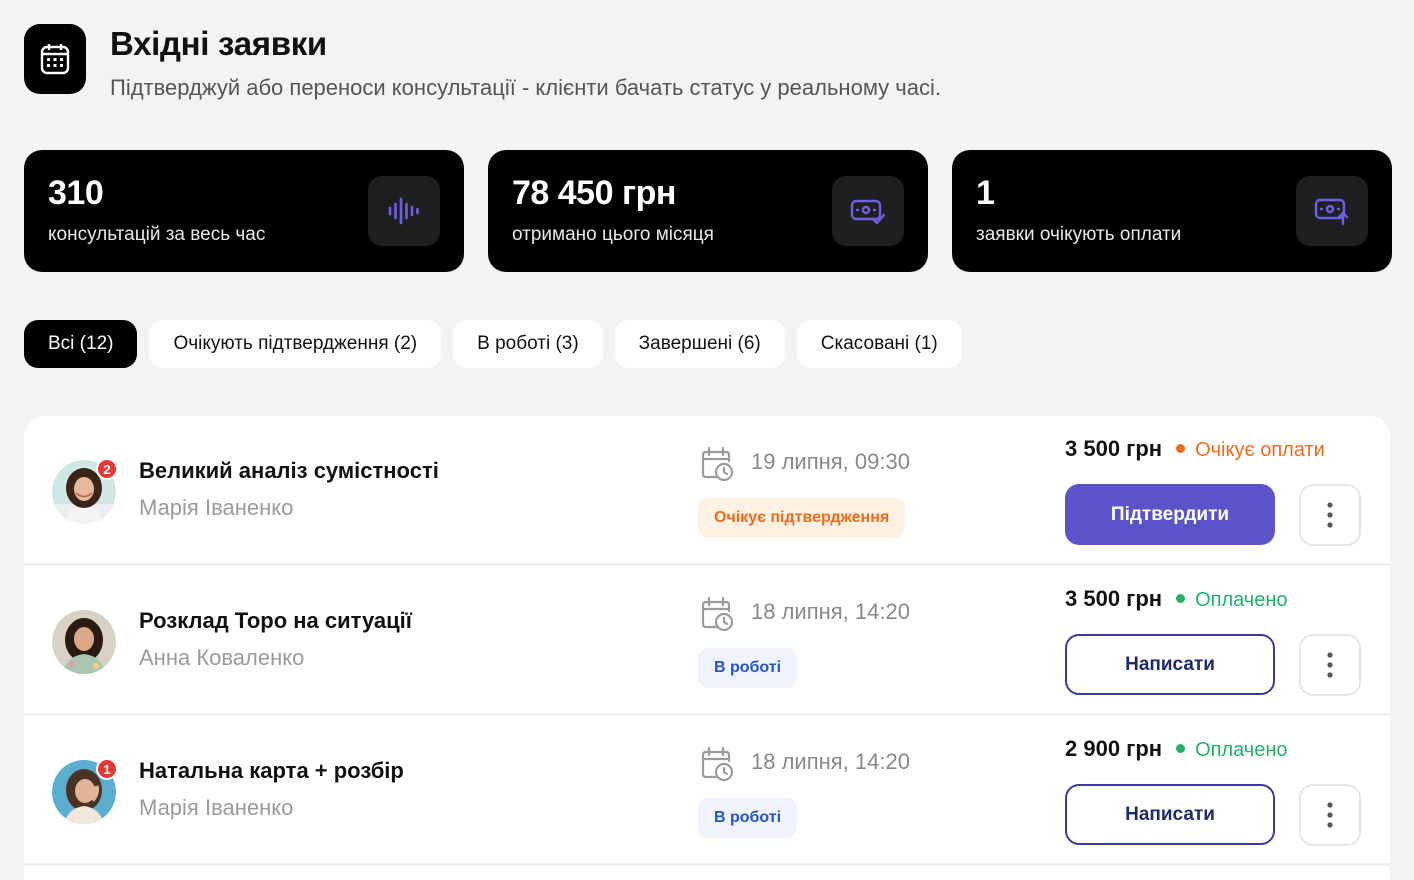 The height and width of the screenshot is (880, 1414). I want to click on avatar, so click(84, 642).